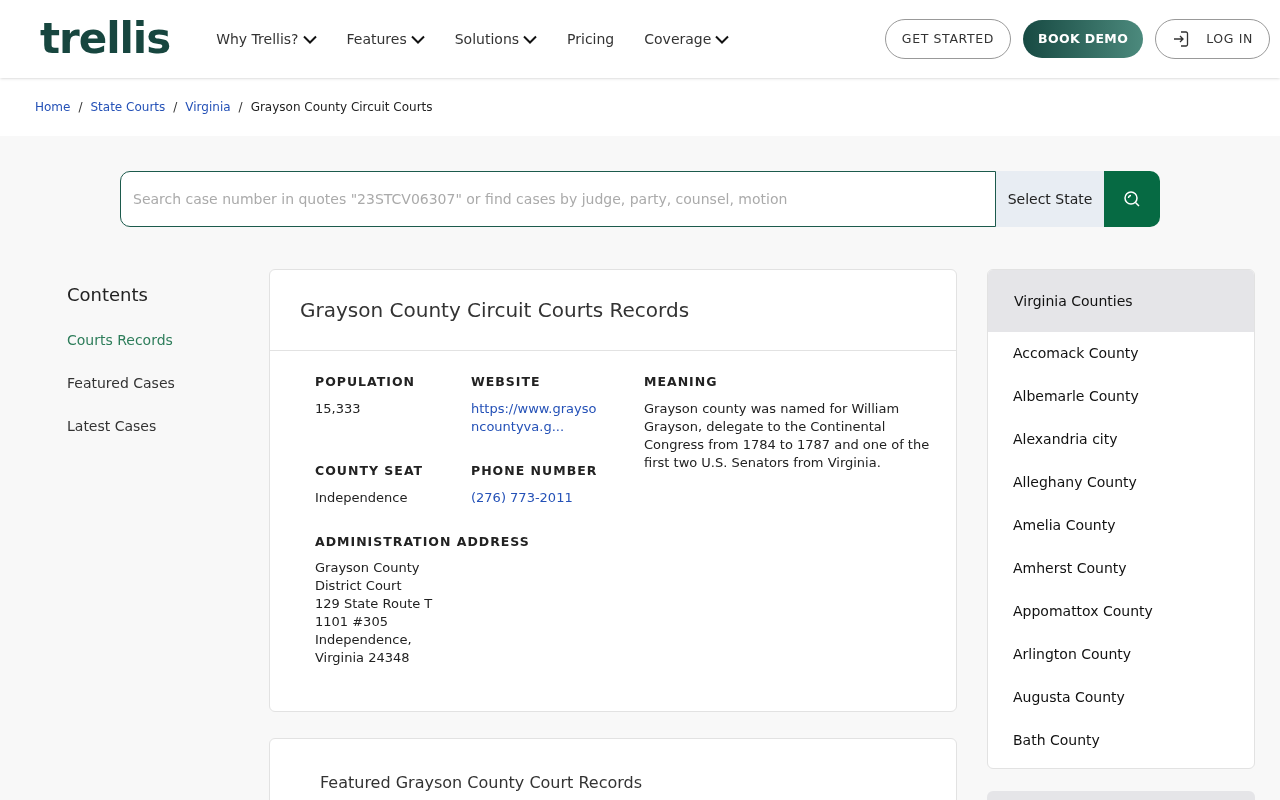 The height and width of the screenshot is (800, 1280). Describe the element at coordinates (374, 613) in the screenshot. I see `address-text: Grayson County District Court 129 State Route T 1101 #305 Independence, Virginia 24348` at that location.